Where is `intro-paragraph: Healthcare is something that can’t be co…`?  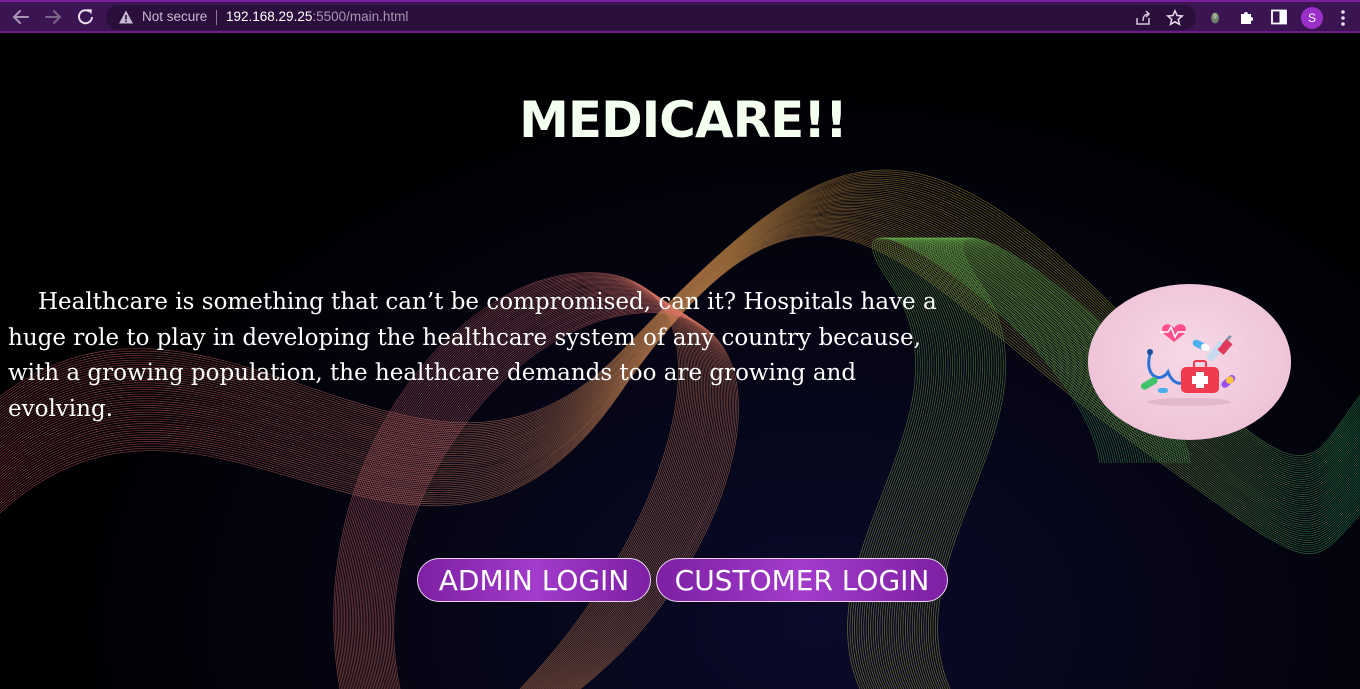 intro-paragraph: Healthcare is something that can’t be co… is located at coordinates (472, 355).